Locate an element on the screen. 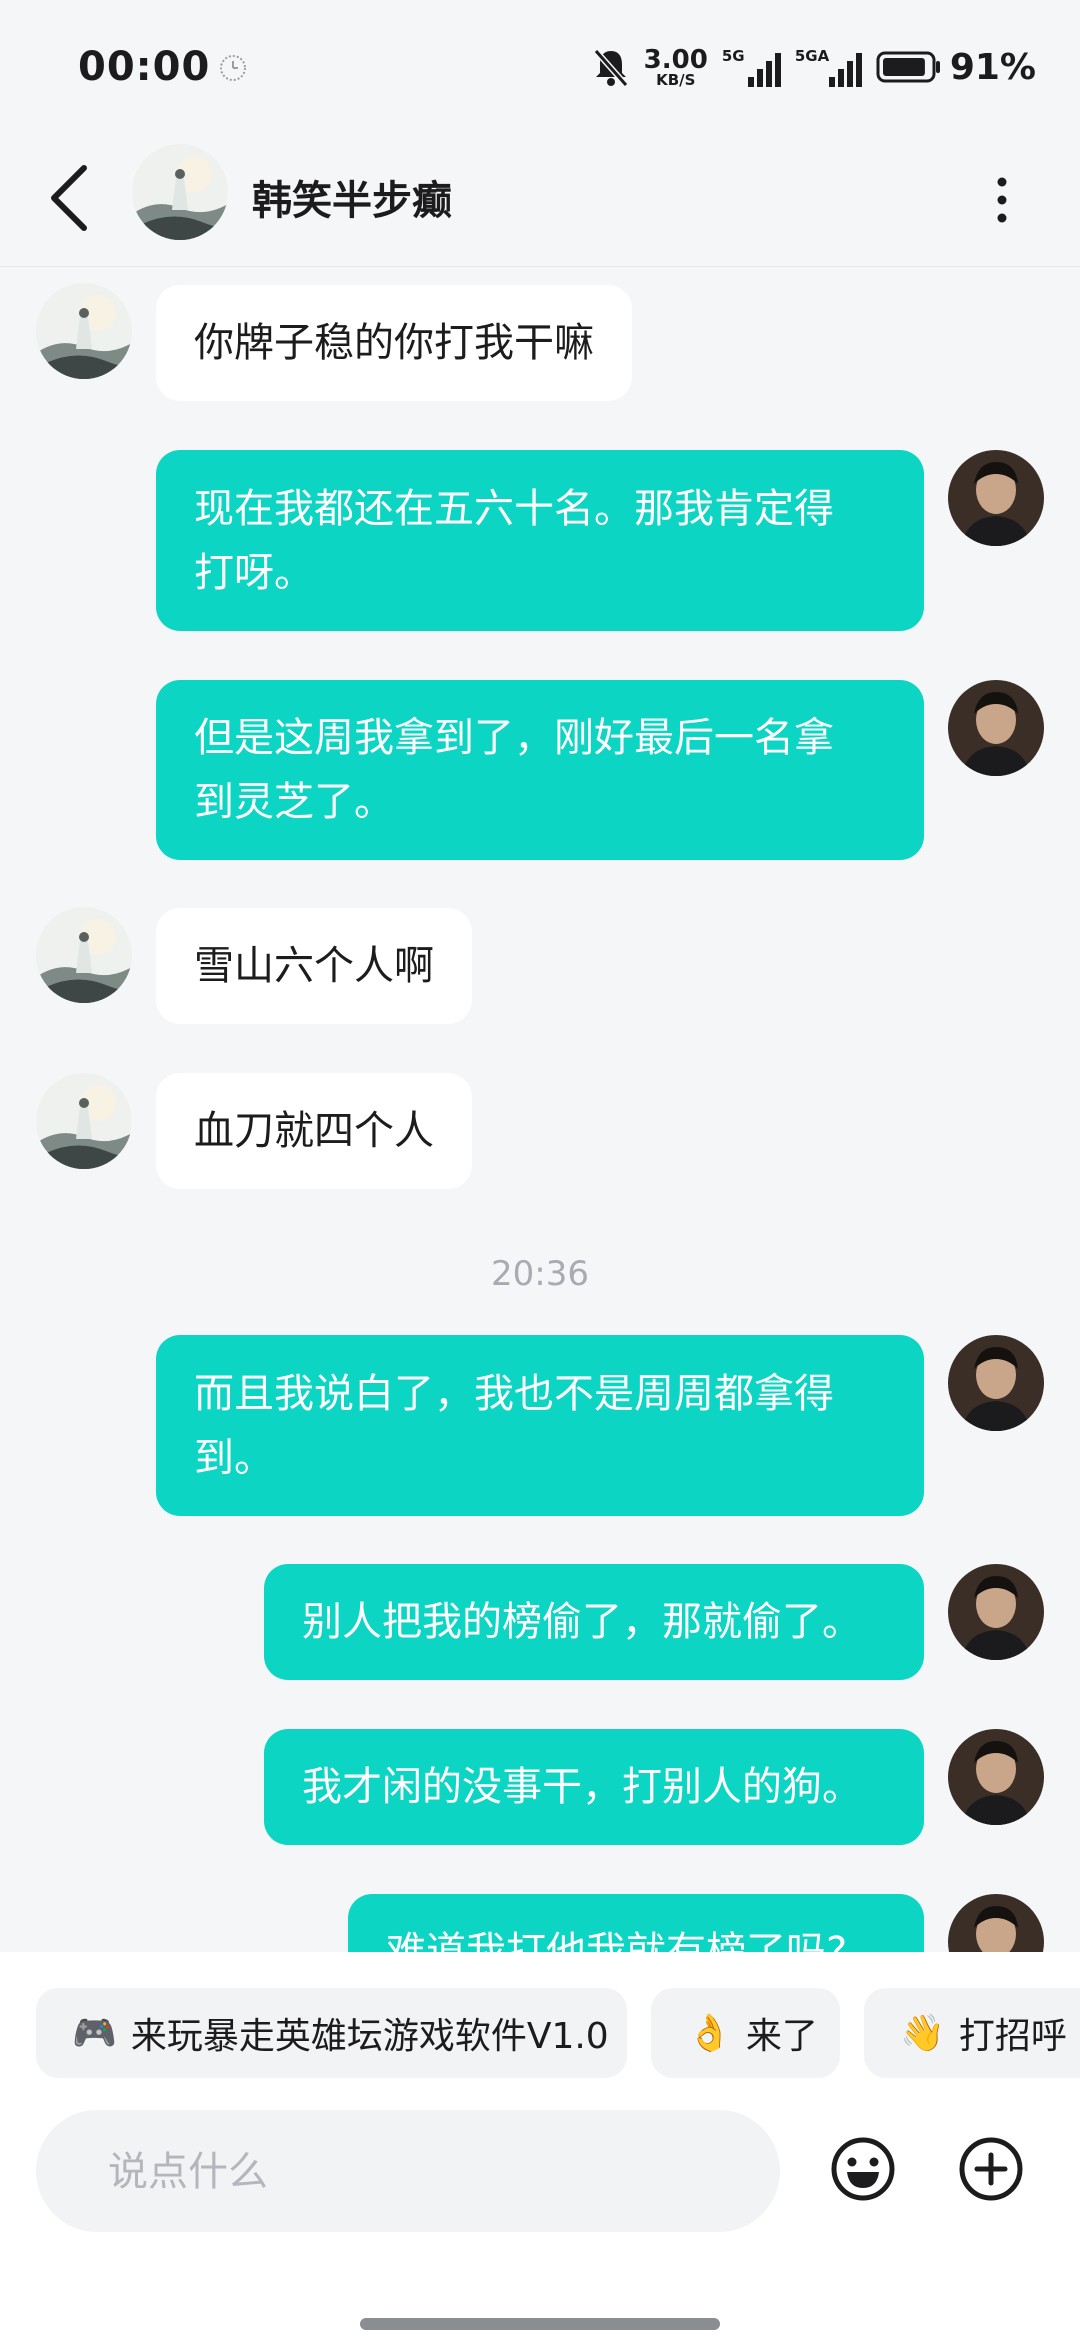 The height and width of the screenshot is (2352, 1080). network-speed: 3.00 KB/S is located at coordinates (676, 67).